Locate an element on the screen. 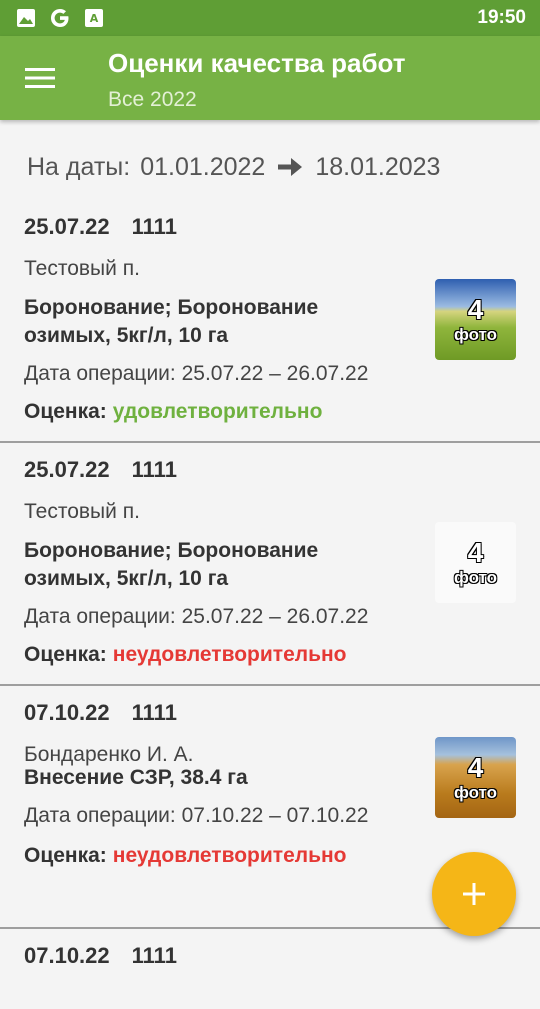 Image resolution: width=540 pixels, height=1009 pixels. date-range-filter: На даты: 01.01.2022 18.01.2023 is located at coordinates (233, 167).